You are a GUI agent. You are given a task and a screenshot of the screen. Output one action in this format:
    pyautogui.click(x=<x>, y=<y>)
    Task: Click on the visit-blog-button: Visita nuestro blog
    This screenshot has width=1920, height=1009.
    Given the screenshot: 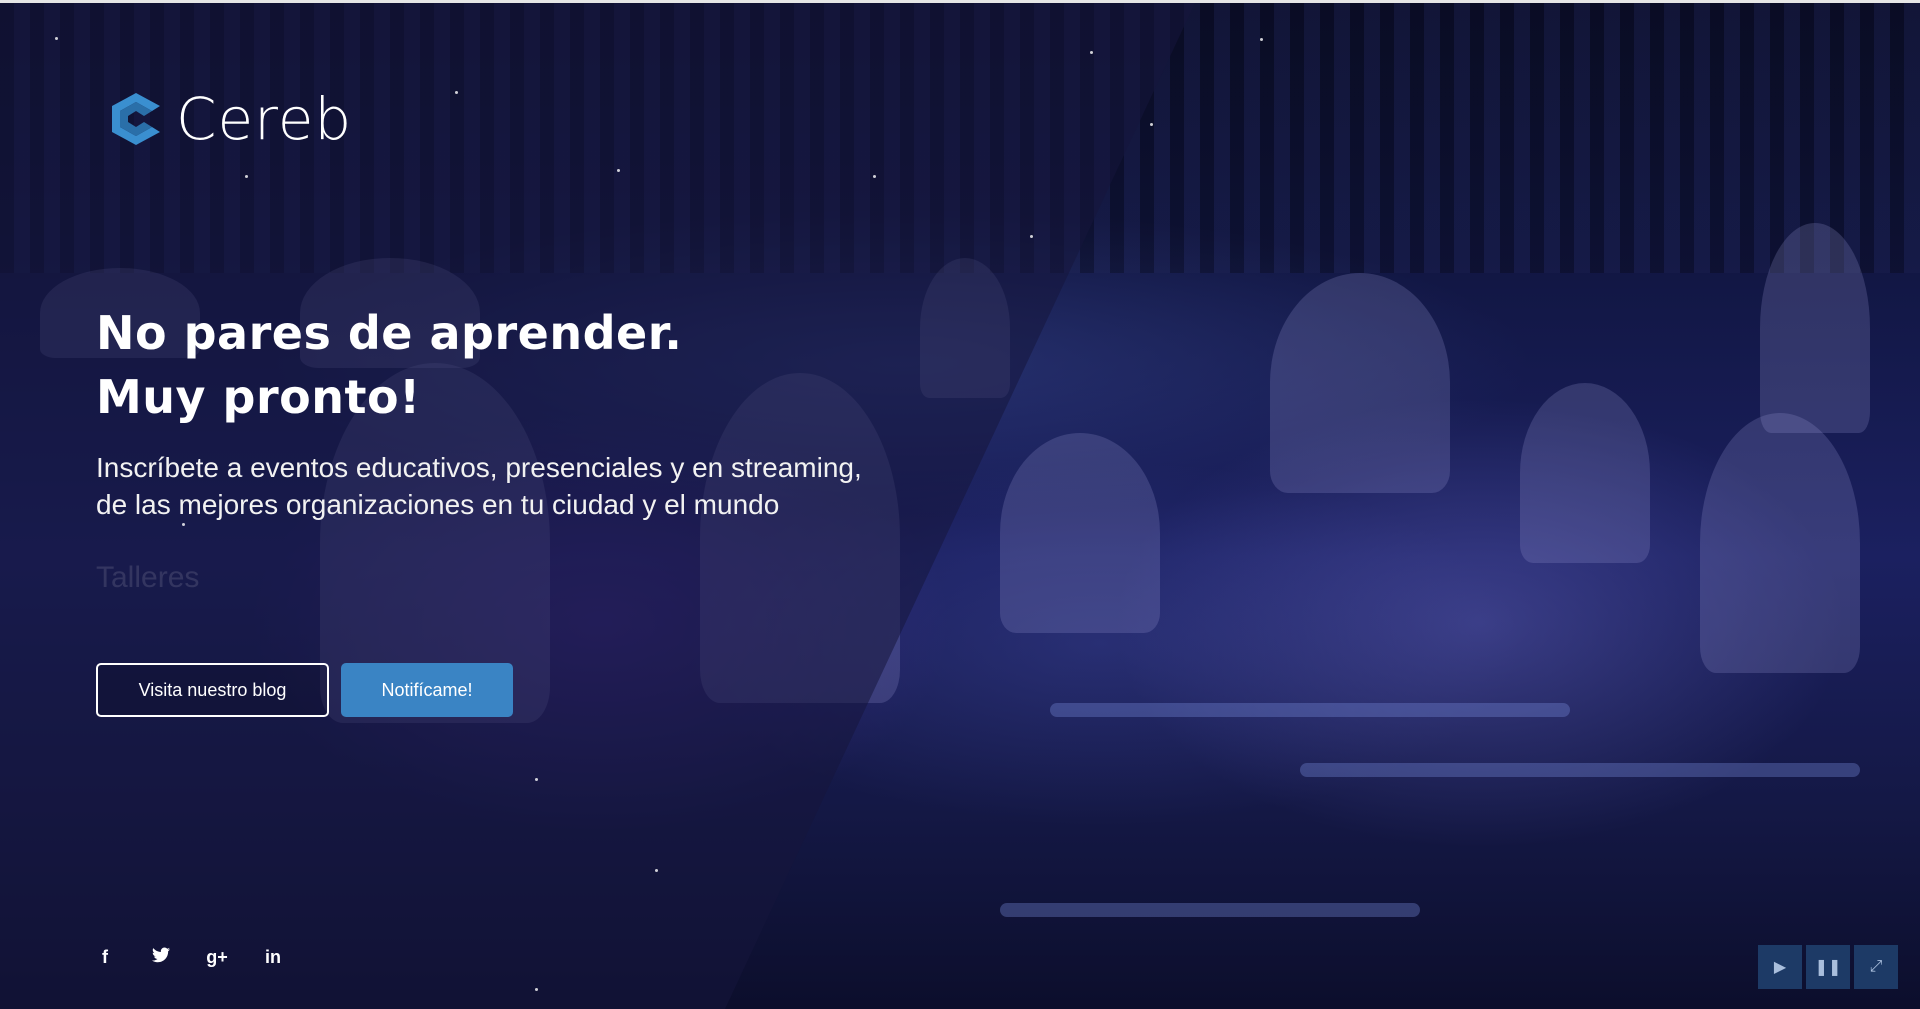 What is the action you would take?
    pyautogui.click(x=212, y=690)
    